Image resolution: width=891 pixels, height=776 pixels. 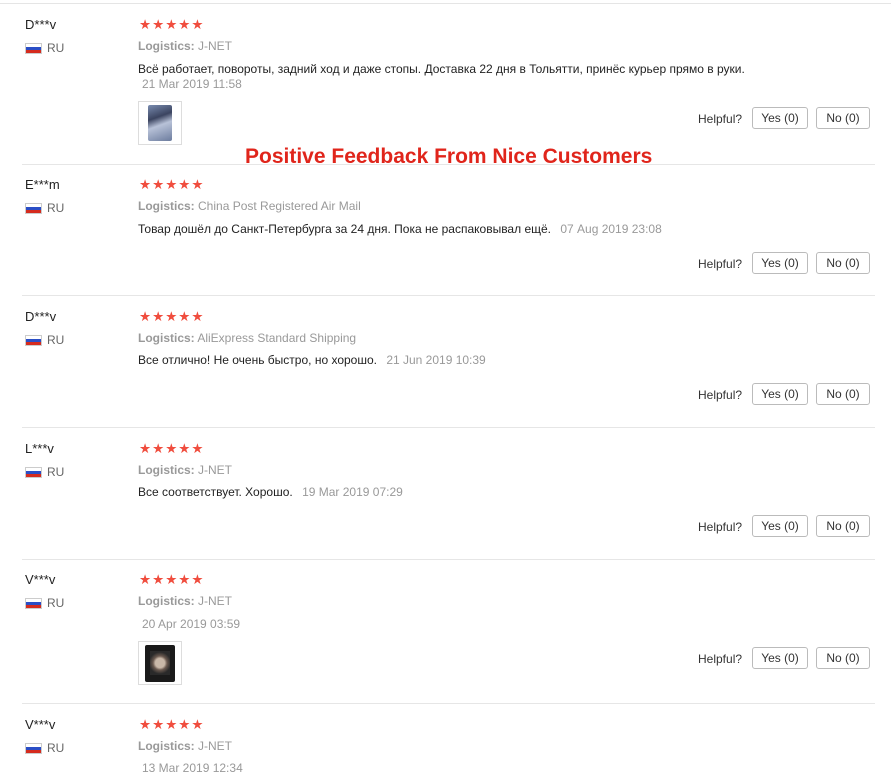 What do you see at coordinates (215, 492) in the screenshot?
I see `review-text: Все соответствует. Хорошо.` at bounding box center [215, 492].